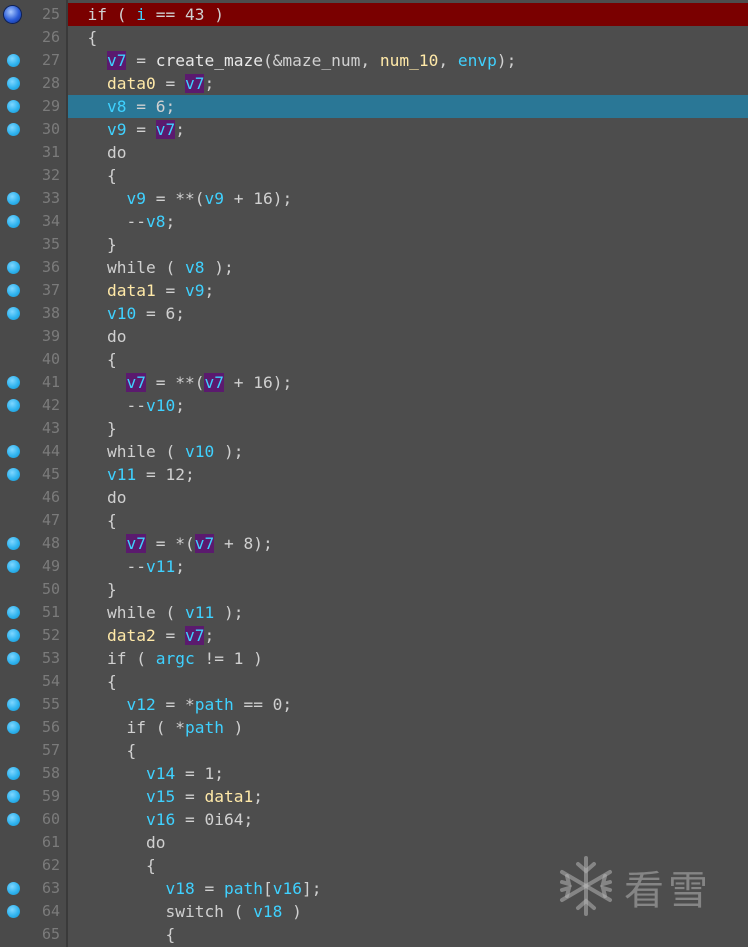 The height and width of the screenshot is (947, 748). Describe the element at coordinates (141, 635) in the screenshot. I see `code-text: data2 = v7;` at that location.